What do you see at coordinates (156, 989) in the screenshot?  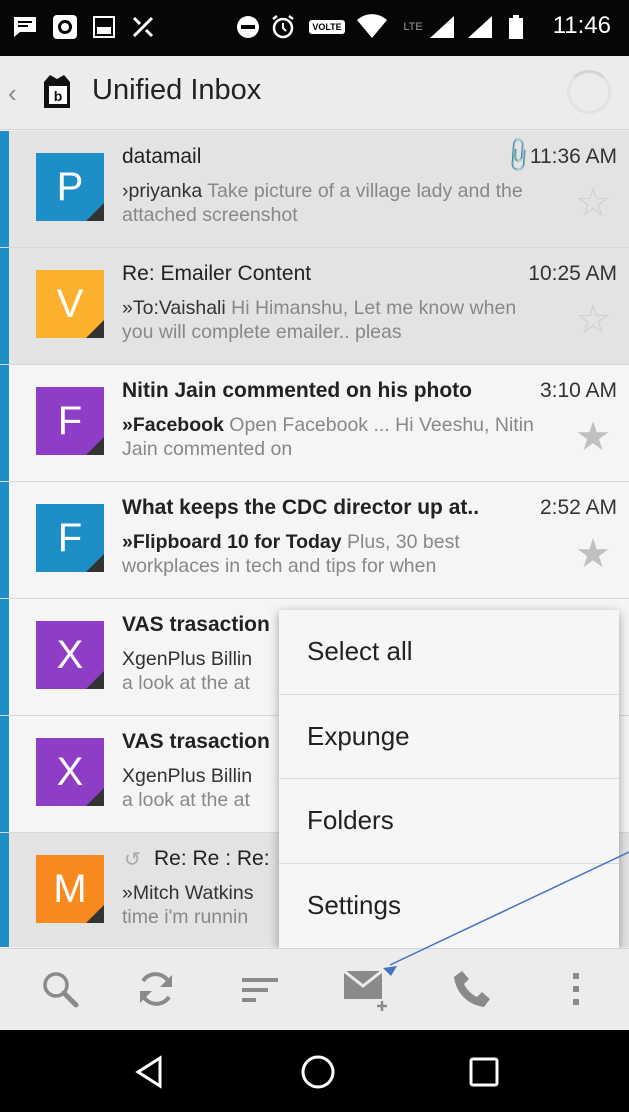 I see `refresh-icon` at bounding box center [156, 989].